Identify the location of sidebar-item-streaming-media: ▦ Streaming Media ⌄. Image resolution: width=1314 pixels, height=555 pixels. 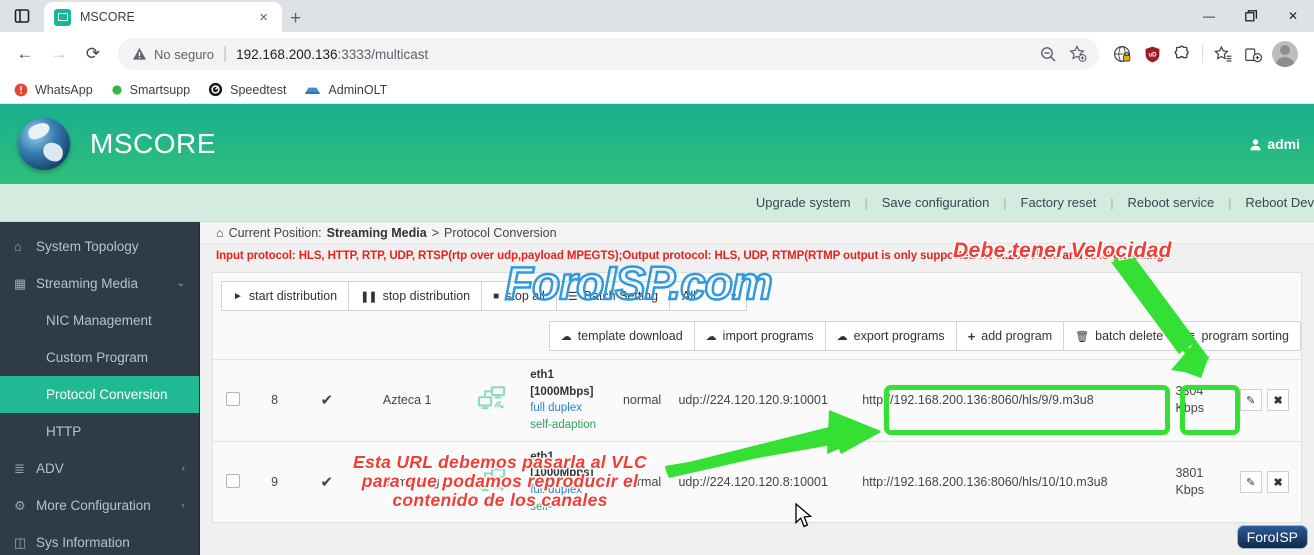
(99, 283).